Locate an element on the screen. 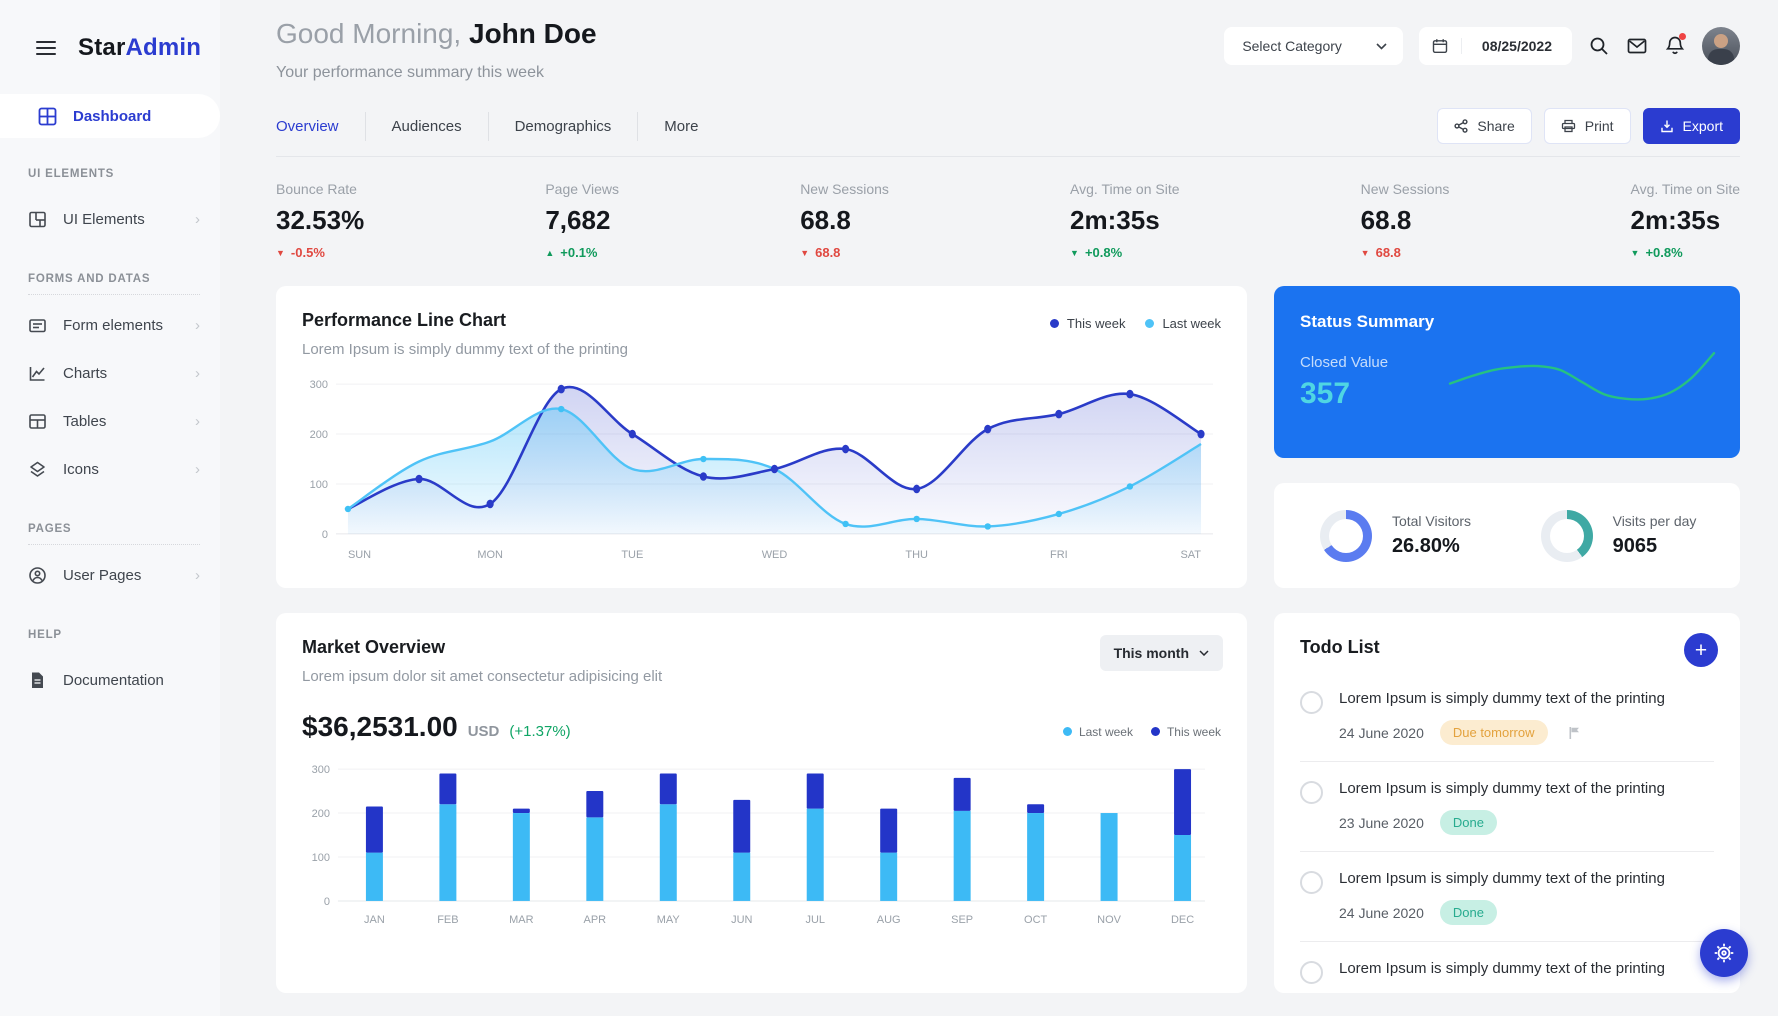 This screenshot has height=1016, width=1778. svg-text: JUL is located at coordinates (815, 920).